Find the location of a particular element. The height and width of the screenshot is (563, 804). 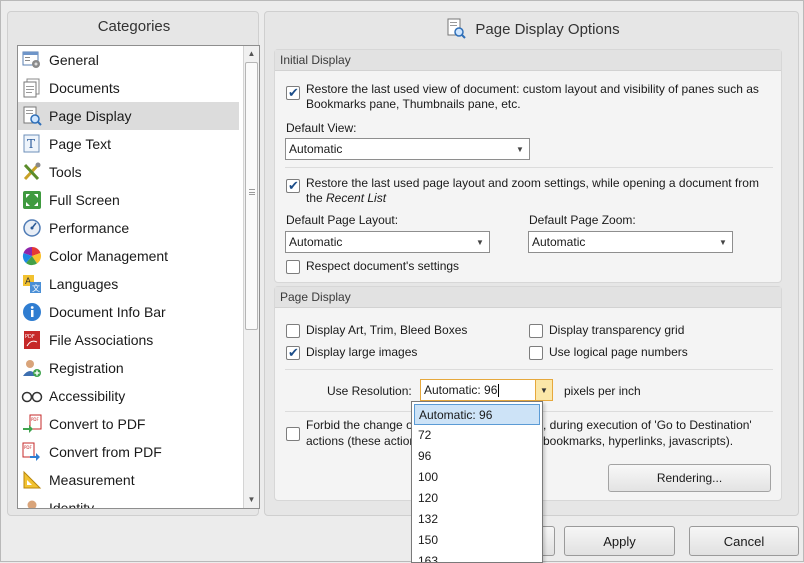

category-documents: Documents is located at coordinates (128, 88).